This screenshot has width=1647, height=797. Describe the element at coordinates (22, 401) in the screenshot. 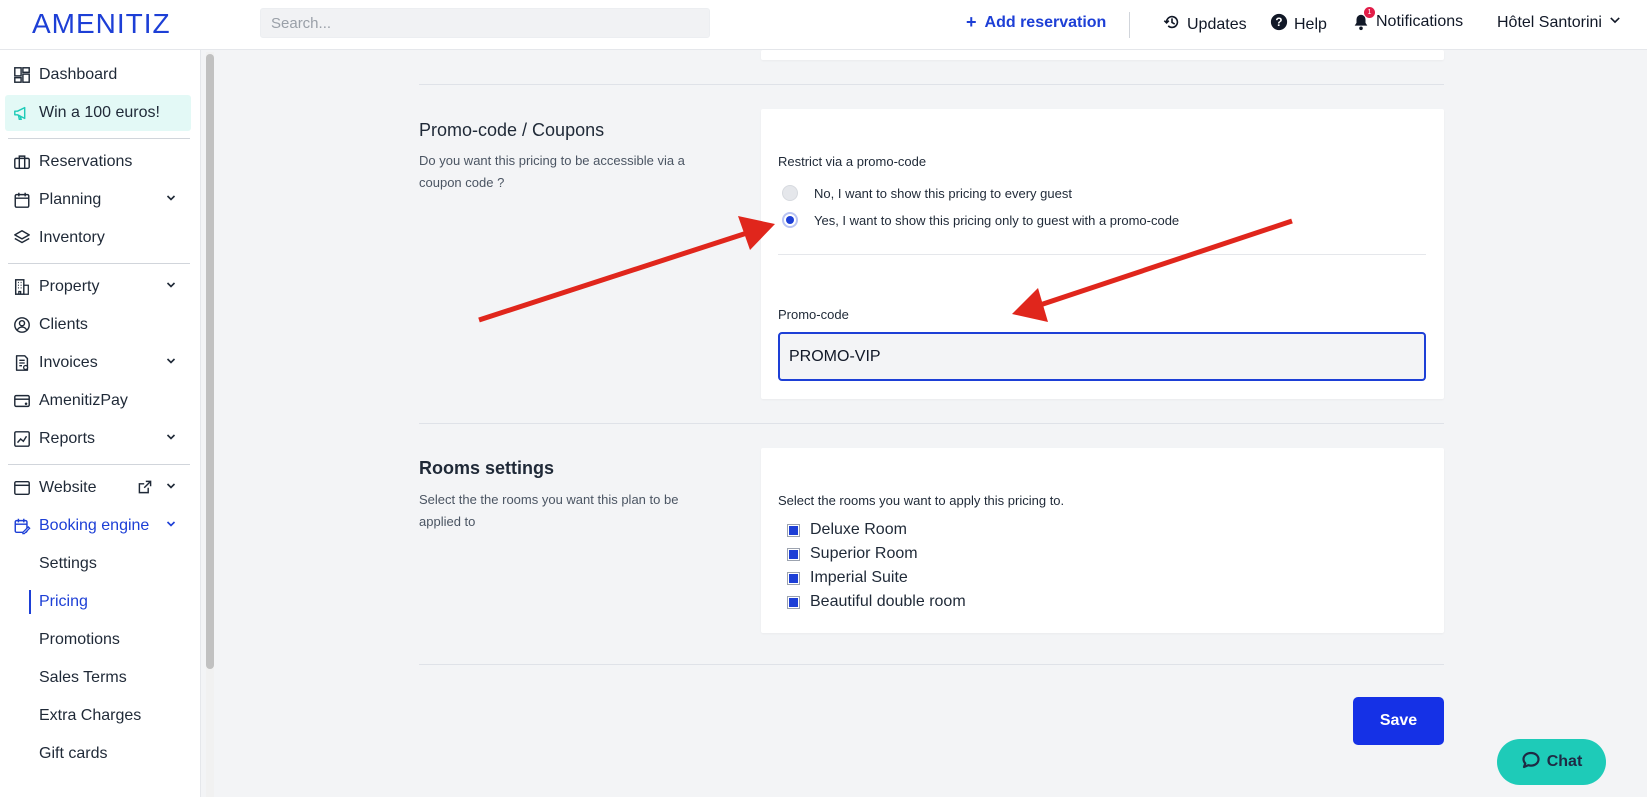

I see `credit-card-icon` at that location.